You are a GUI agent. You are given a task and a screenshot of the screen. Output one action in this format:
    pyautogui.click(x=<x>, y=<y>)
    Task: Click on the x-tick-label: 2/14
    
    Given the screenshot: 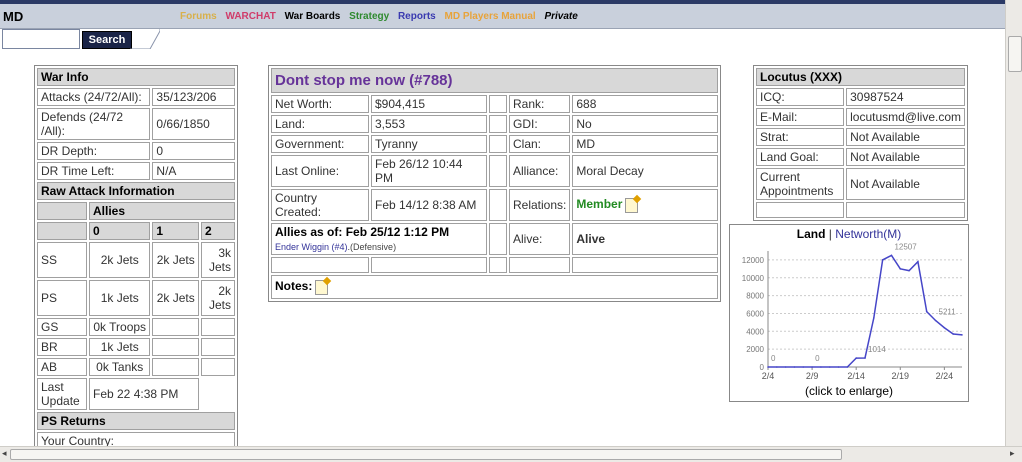 What is the action you would take?
    pyautogui.click(x=856, y=376)
    